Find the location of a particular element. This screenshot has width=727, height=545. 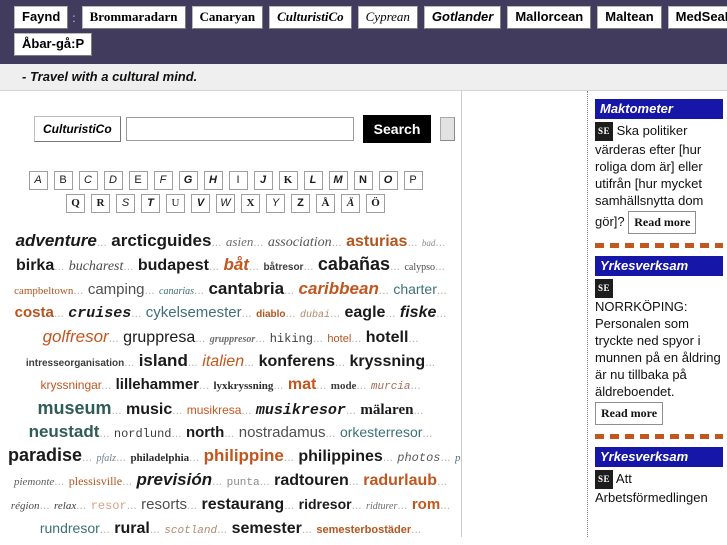

brand-scope-button: CulturistiCo is located at coordinates (77, 129).